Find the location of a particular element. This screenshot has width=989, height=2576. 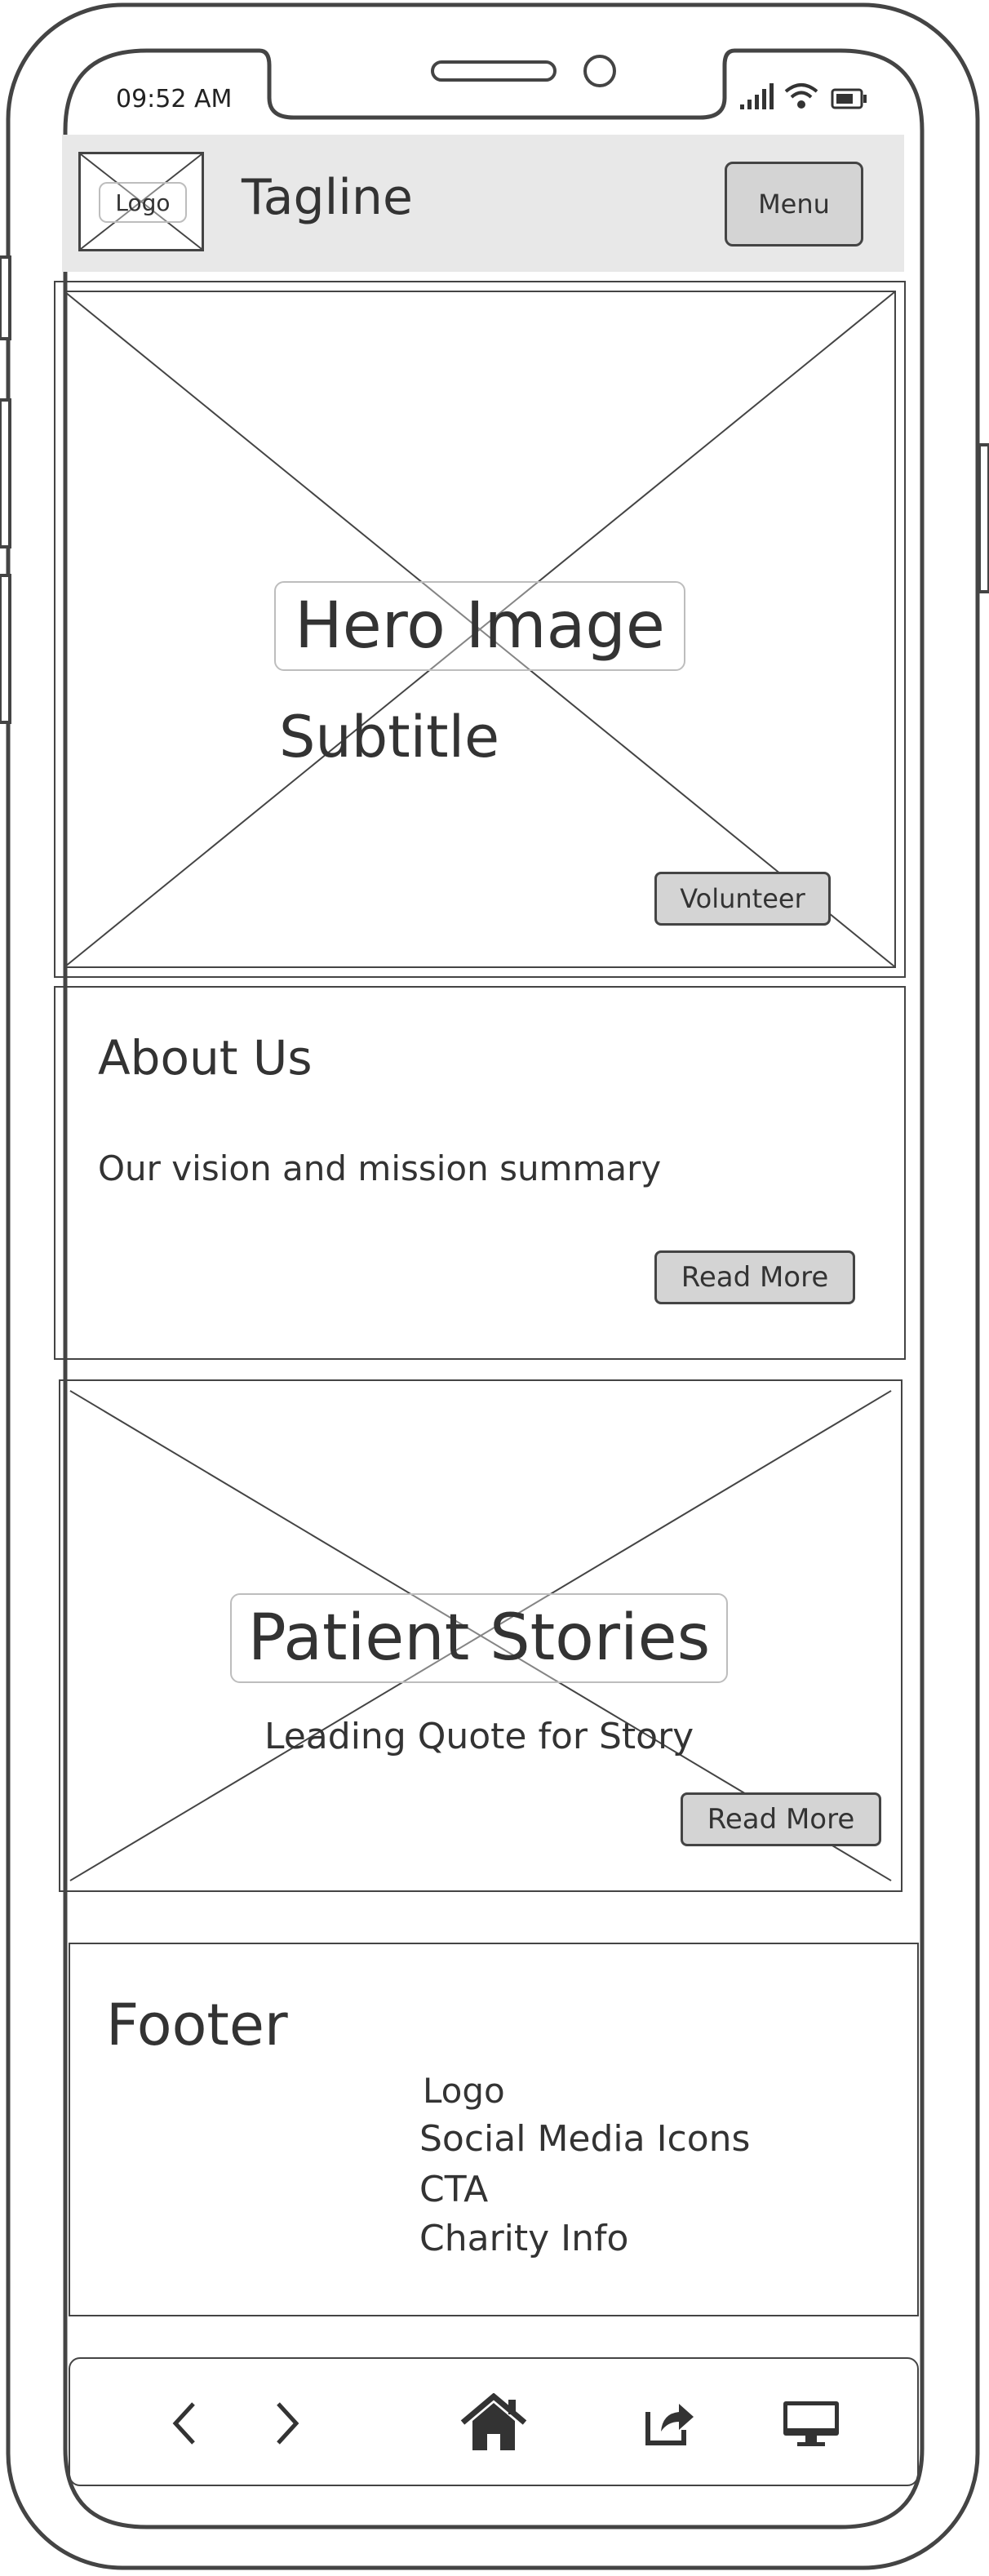

stories-title: Patient Stories is located at coordinates (479, 1638).